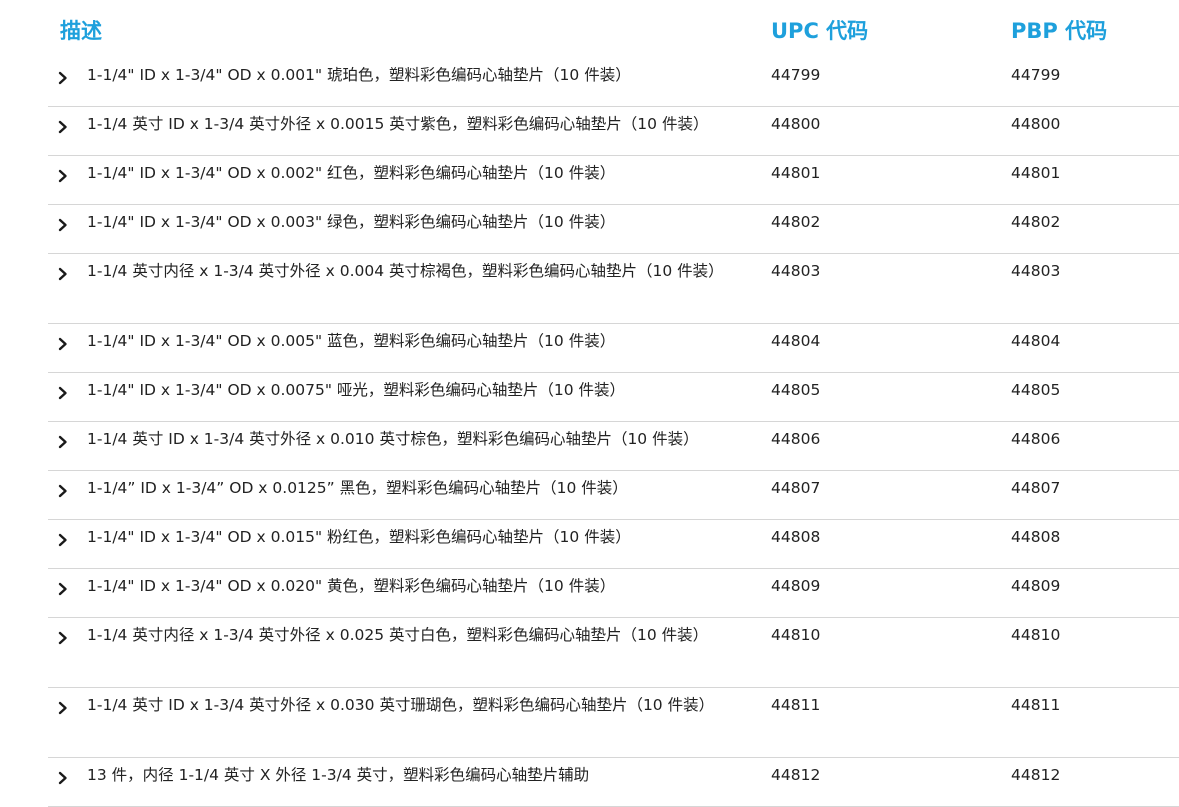  I want to click on row-pbp-code: 44810, so click(1036, 635).